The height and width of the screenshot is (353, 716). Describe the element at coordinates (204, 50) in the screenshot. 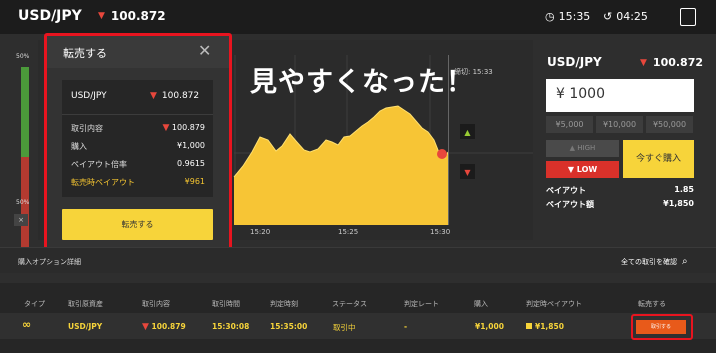

I see `close-icon: ✕` at that location.